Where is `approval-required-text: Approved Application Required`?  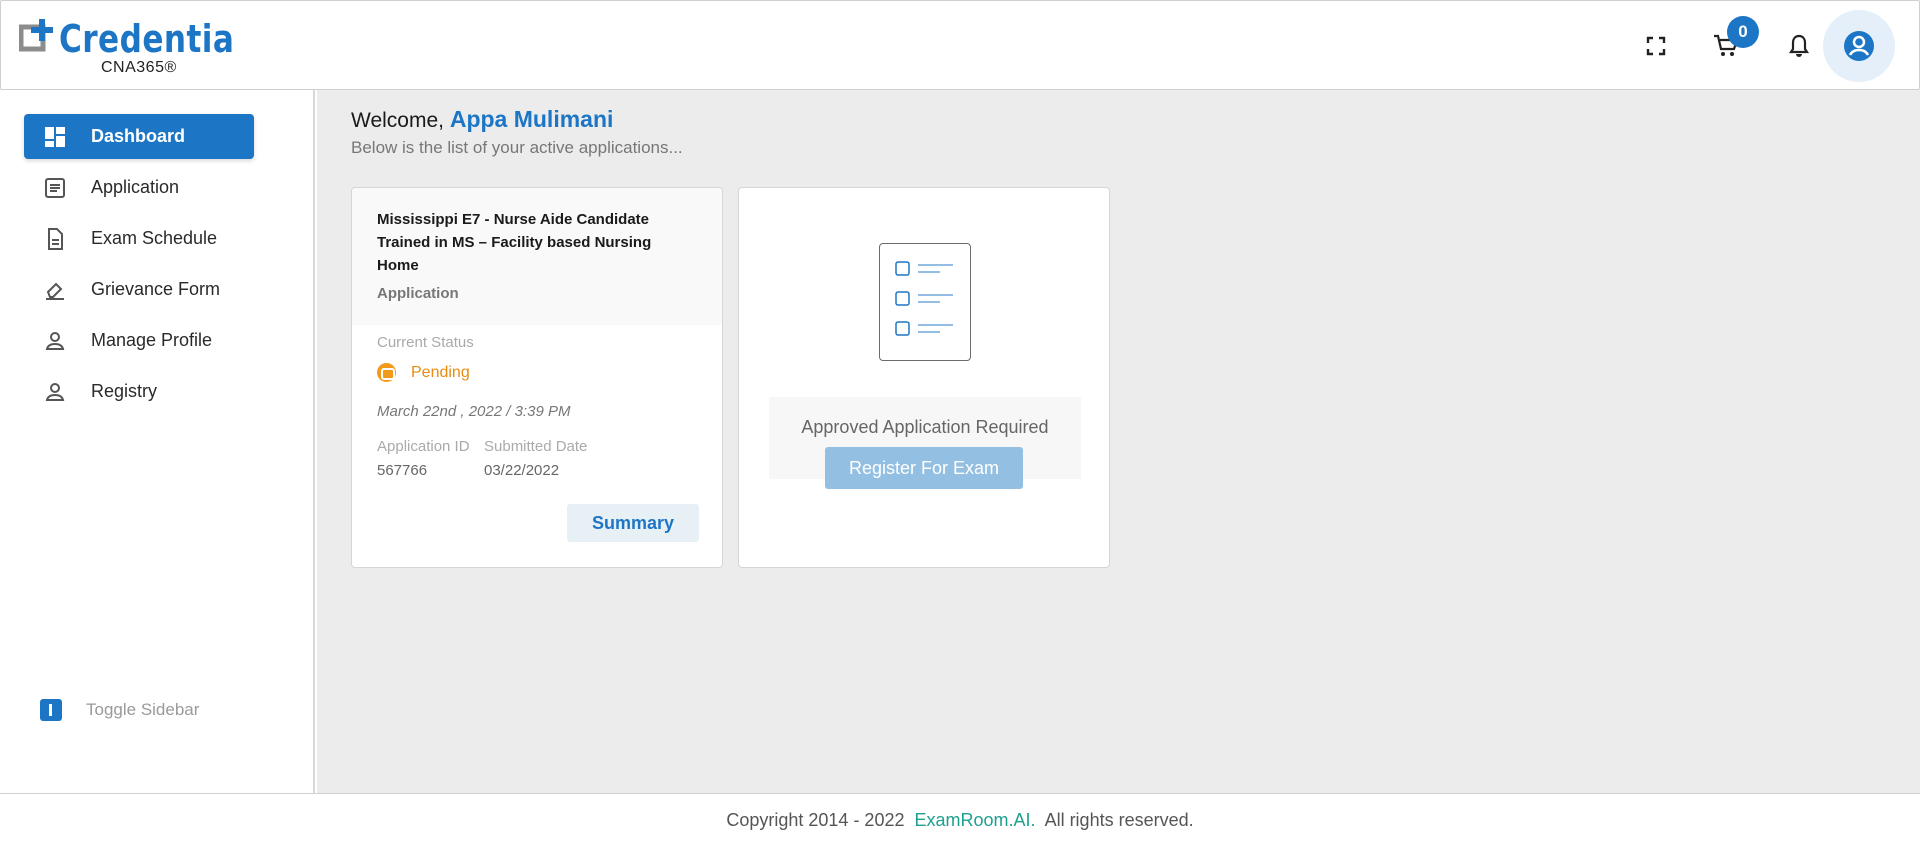 approval-required-text: Approved Application Required is located at coordinates (925, 427).